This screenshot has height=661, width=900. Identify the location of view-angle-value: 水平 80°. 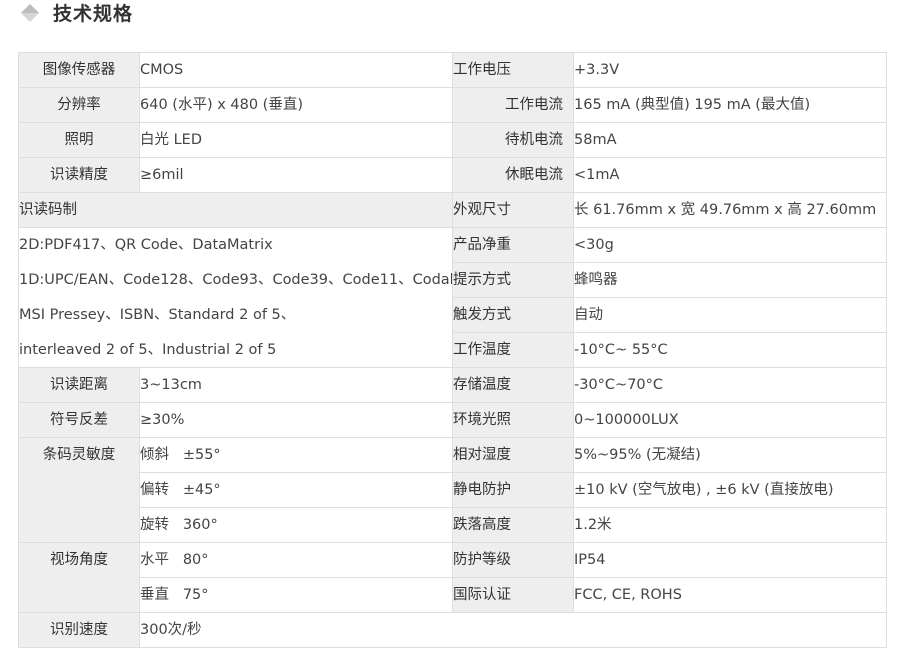
(174, 560).